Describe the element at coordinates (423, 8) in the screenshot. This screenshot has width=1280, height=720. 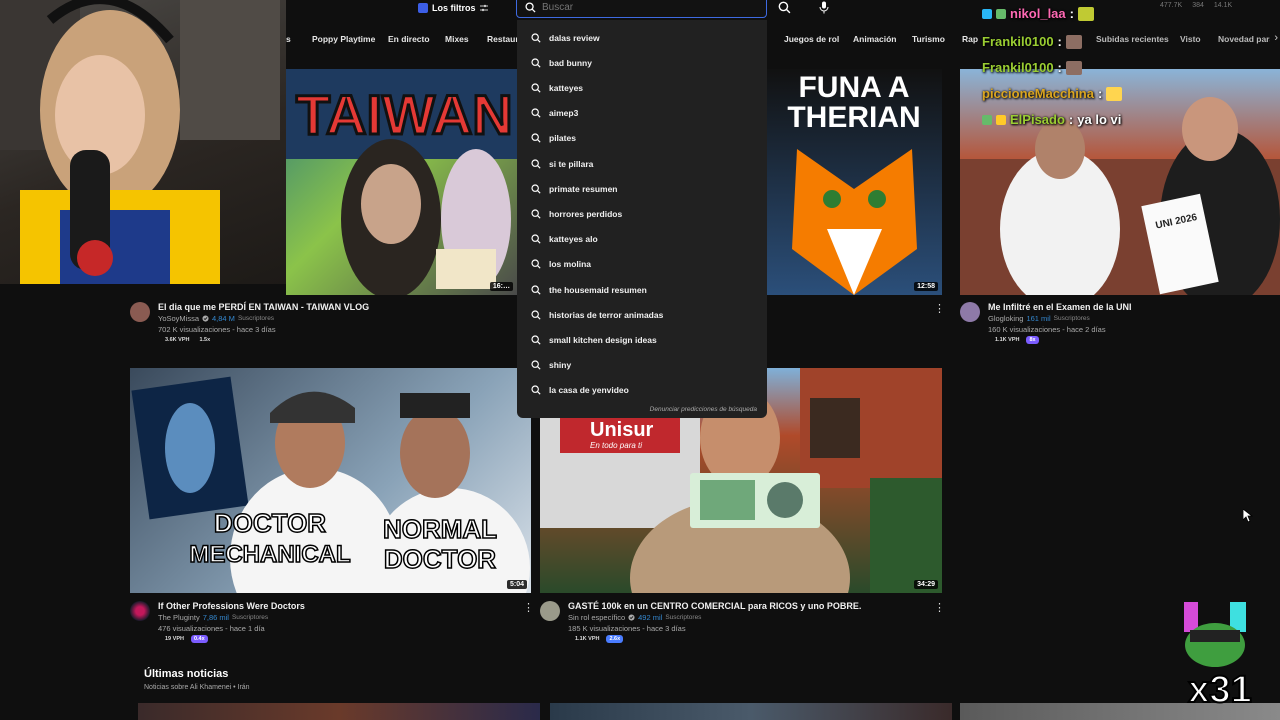
I see `extension-icon` at that location.